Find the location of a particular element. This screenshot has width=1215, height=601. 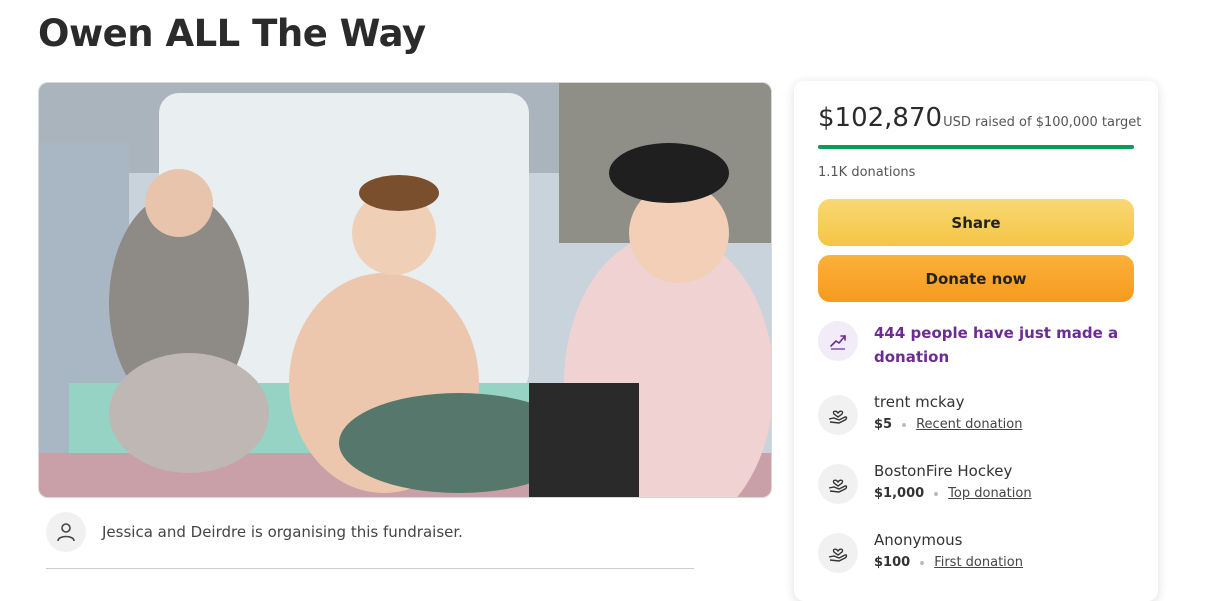

raised-amount: $102,870 is located at coordinates (880, 118).